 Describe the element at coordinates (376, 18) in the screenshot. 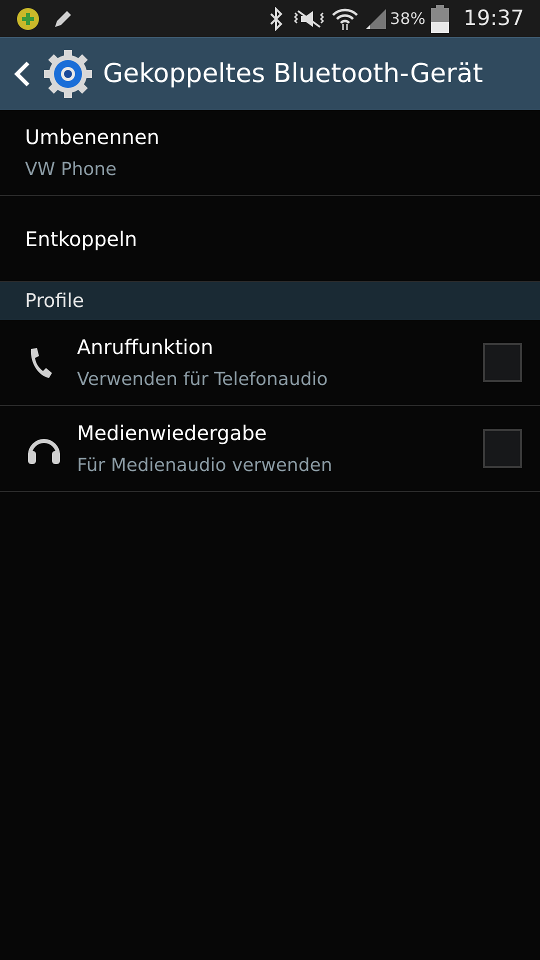

I see `signal-icon` at that location.